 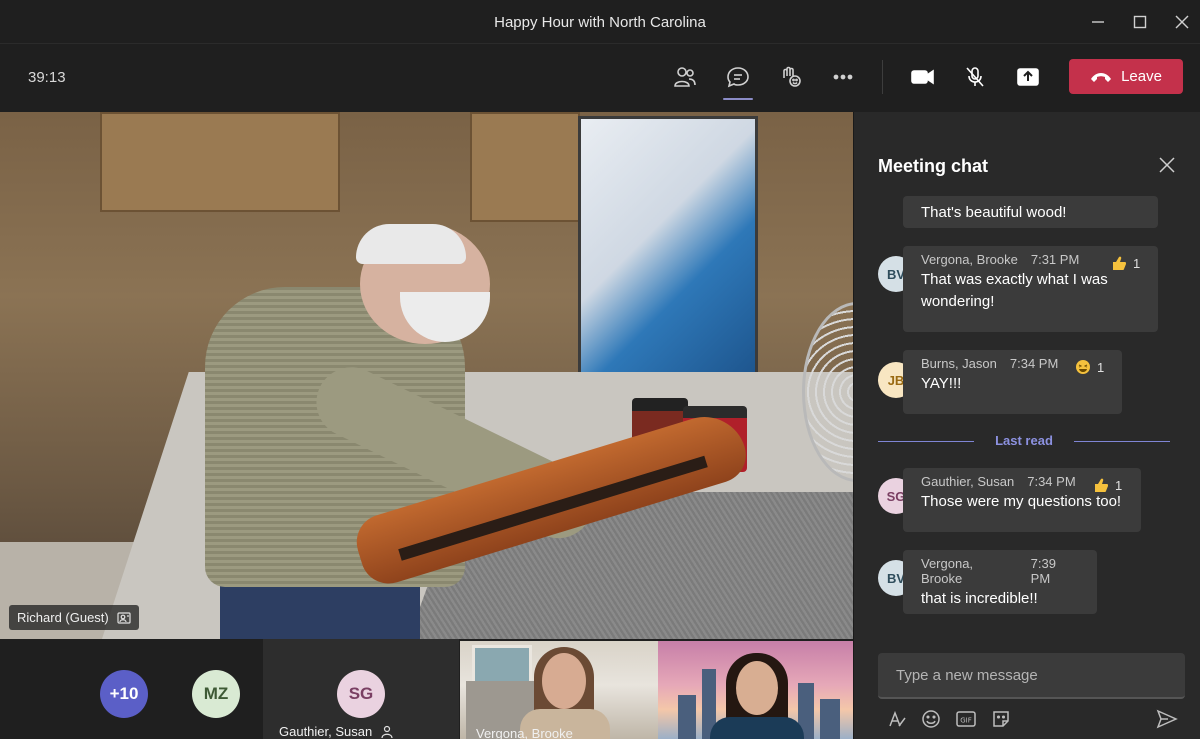 I want to click on message-text: That's beautiful wood!, so click(x=994, y=212).